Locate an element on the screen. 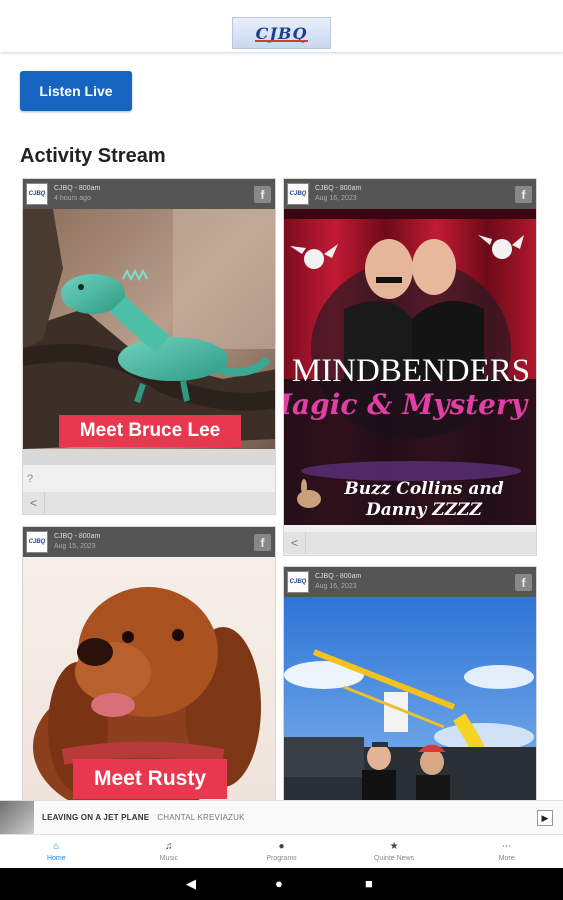 The image size is (563, 900). nav-more-label: More is located at coordinates (506, 858).